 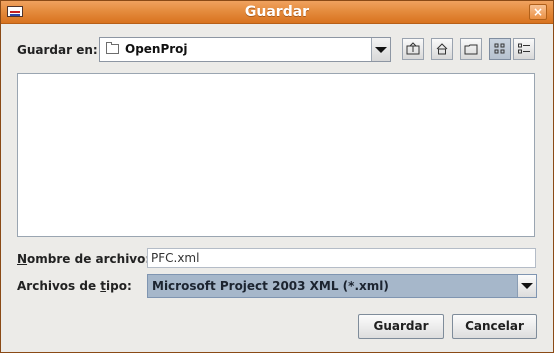 I want to click on save-button: Guardar, so click(x=401, y=326).